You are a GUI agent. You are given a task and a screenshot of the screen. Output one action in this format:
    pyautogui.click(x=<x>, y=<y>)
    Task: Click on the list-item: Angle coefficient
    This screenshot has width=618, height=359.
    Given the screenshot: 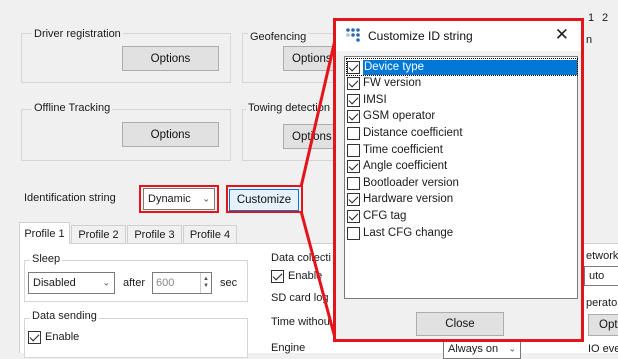 What is the action you would take?
    pyautogui.click(x=462, y=167)
    